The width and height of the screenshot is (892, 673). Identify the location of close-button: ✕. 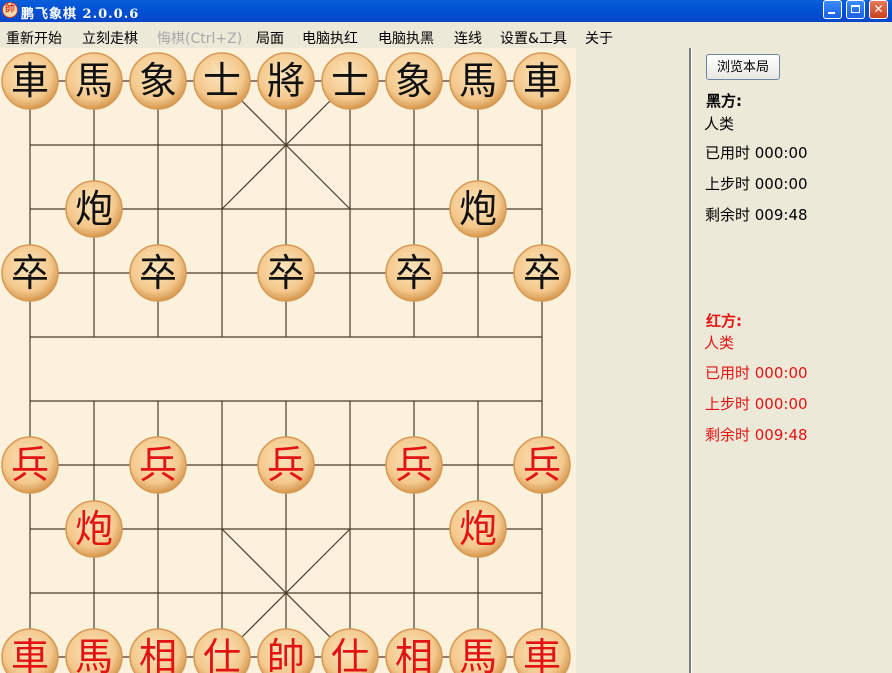
(878, 9).